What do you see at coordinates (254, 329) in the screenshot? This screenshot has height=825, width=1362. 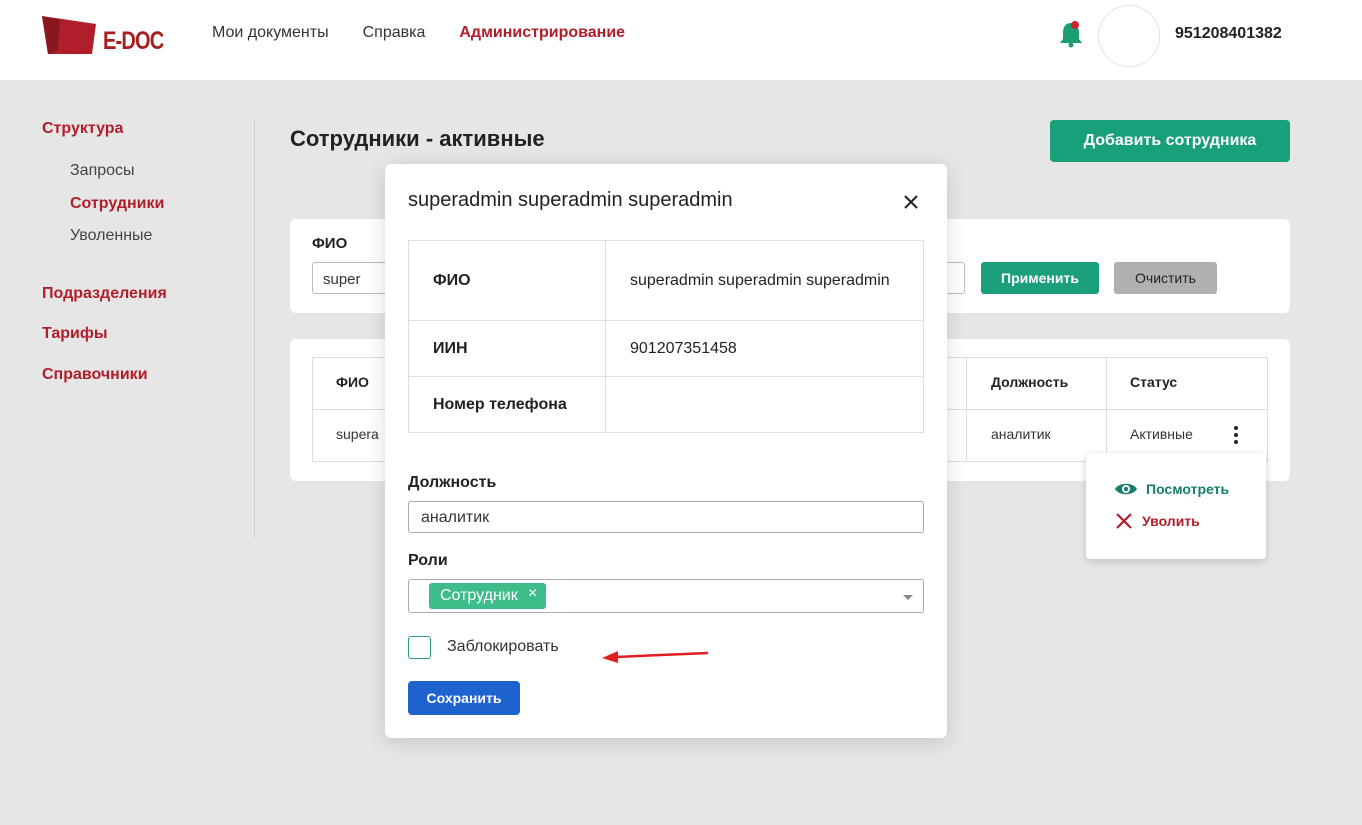 I see `sidebar-divider` at bounding box center [254, 329].